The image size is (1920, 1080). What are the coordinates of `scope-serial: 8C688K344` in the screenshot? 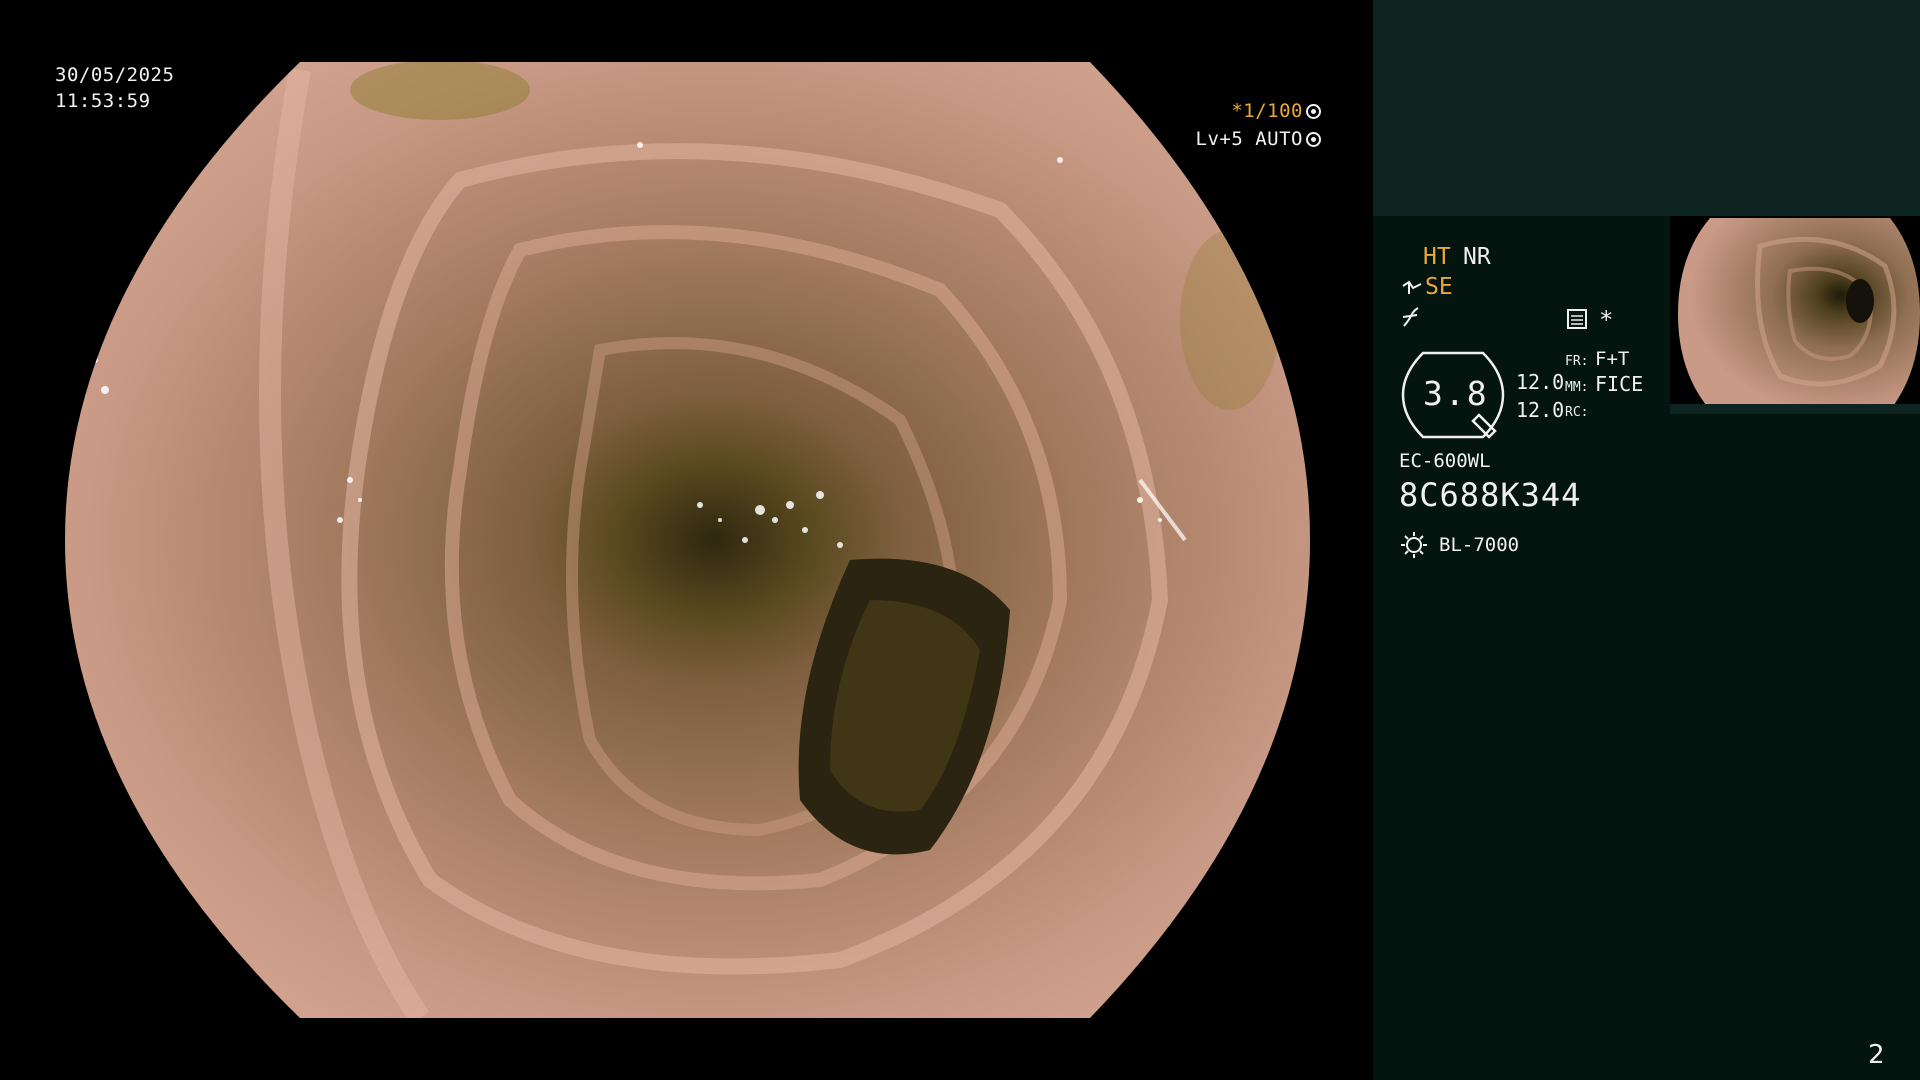 It's located at (1490, 495).